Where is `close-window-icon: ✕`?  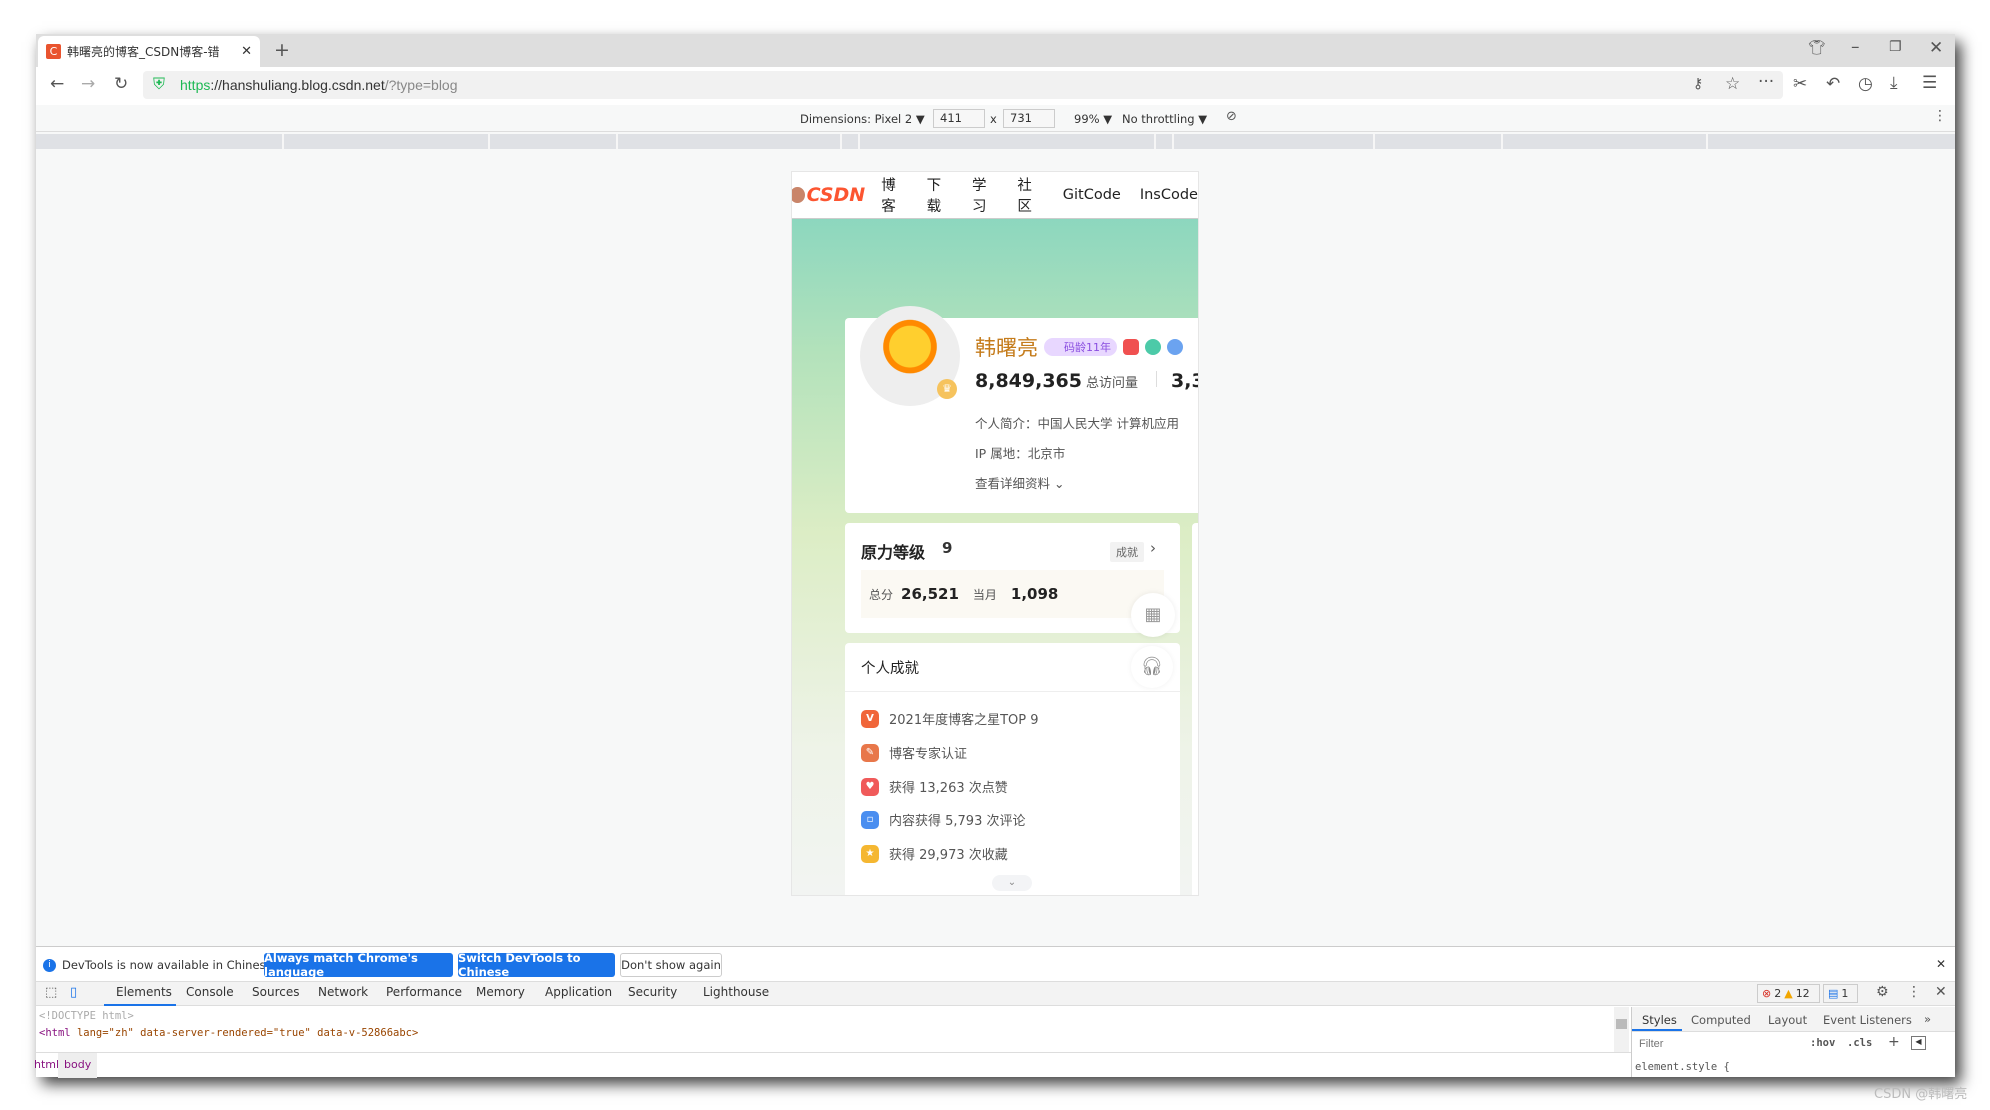
close-window-icon: ✕ is located at coordinates (1936, 48).